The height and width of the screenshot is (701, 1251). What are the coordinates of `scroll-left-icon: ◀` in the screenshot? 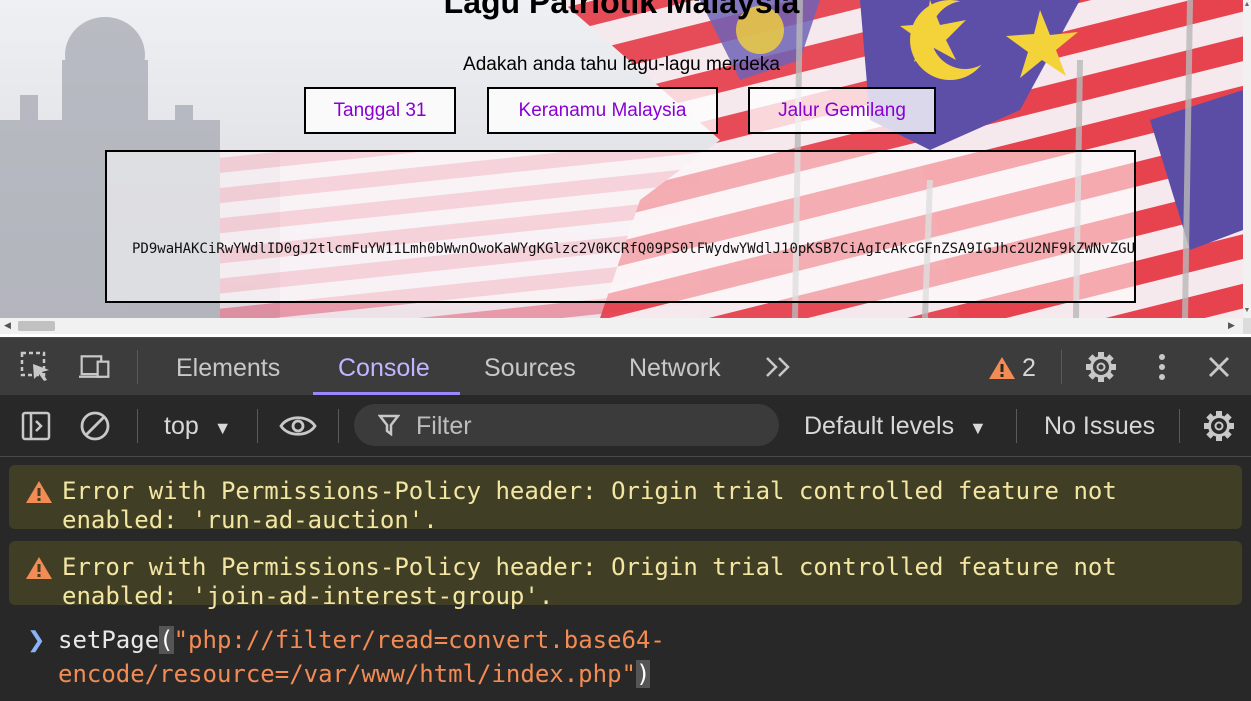 It's located at (7, 325).